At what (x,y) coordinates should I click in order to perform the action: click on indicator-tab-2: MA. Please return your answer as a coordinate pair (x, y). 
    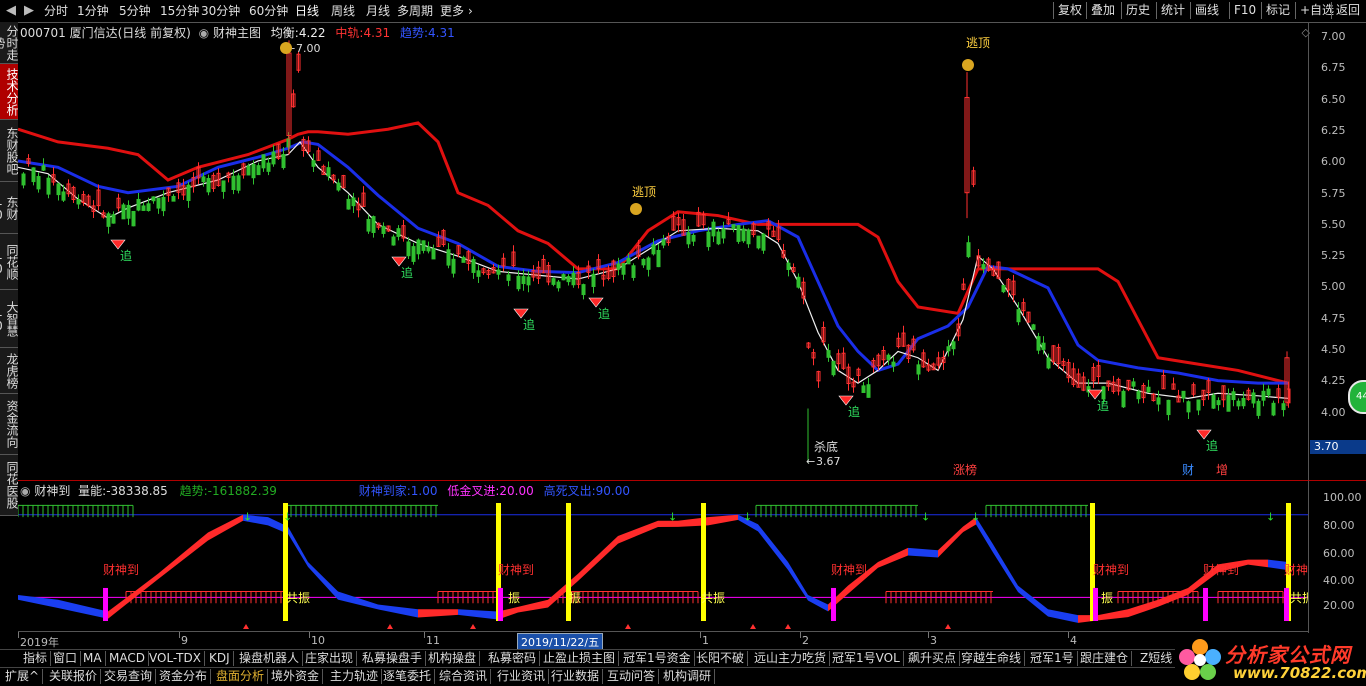
    Looking at the image, I should click on (93, 658).